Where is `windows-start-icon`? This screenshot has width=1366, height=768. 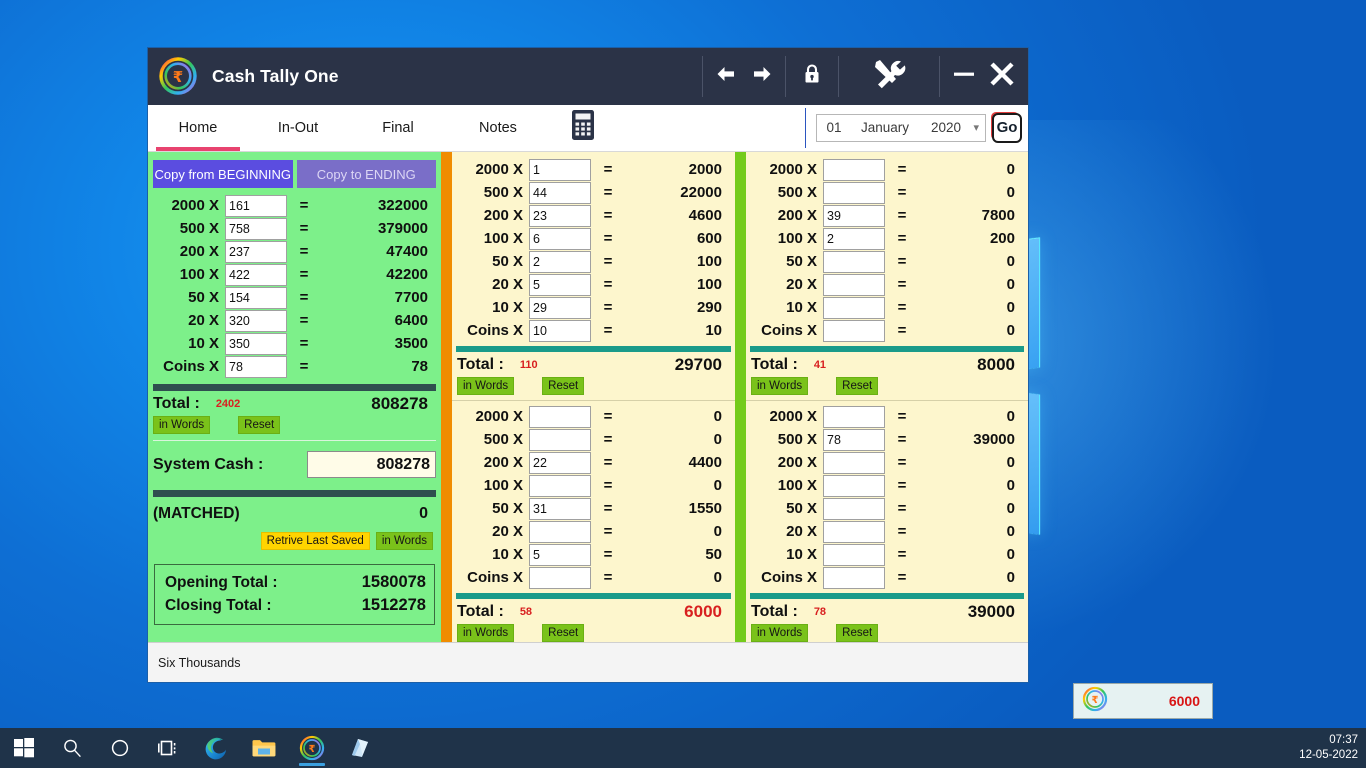 windows-start-icon is located at coordinates (24, 748).